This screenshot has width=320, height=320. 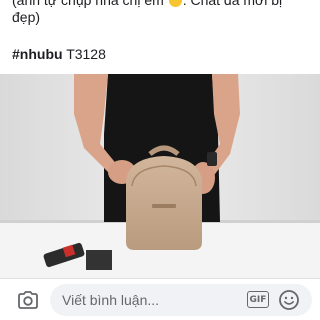 I want to click on hashtag-row: #nhubu T3128, so click(x=59, y=54).